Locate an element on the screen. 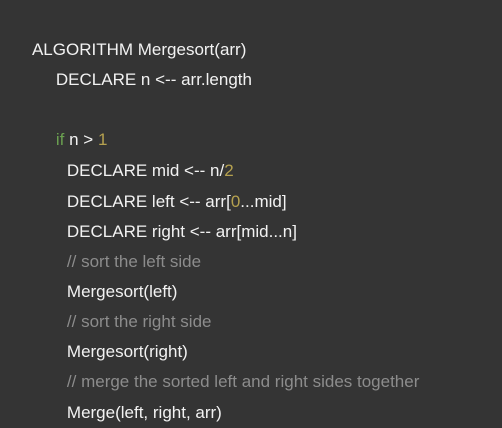 The height and width of the screenshot is (428, 502). declare-n-statement: DECLARE n <-- arr.length is located at coordinates (153, 79).